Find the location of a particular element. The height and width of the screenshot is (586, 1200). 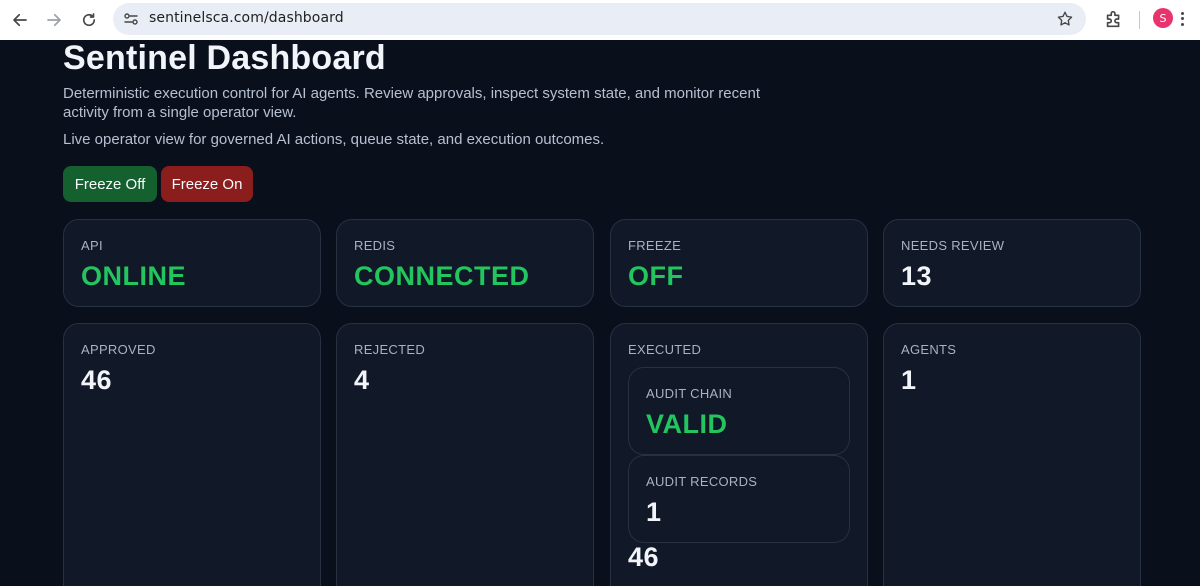

agents-card: AGENTS 1 is located at coordinates (1012, 454).